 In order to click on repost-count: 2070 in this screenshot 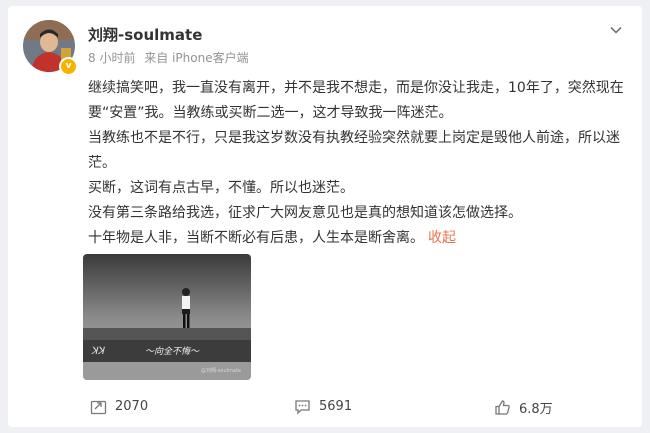, I will do `click(132, 406)`.